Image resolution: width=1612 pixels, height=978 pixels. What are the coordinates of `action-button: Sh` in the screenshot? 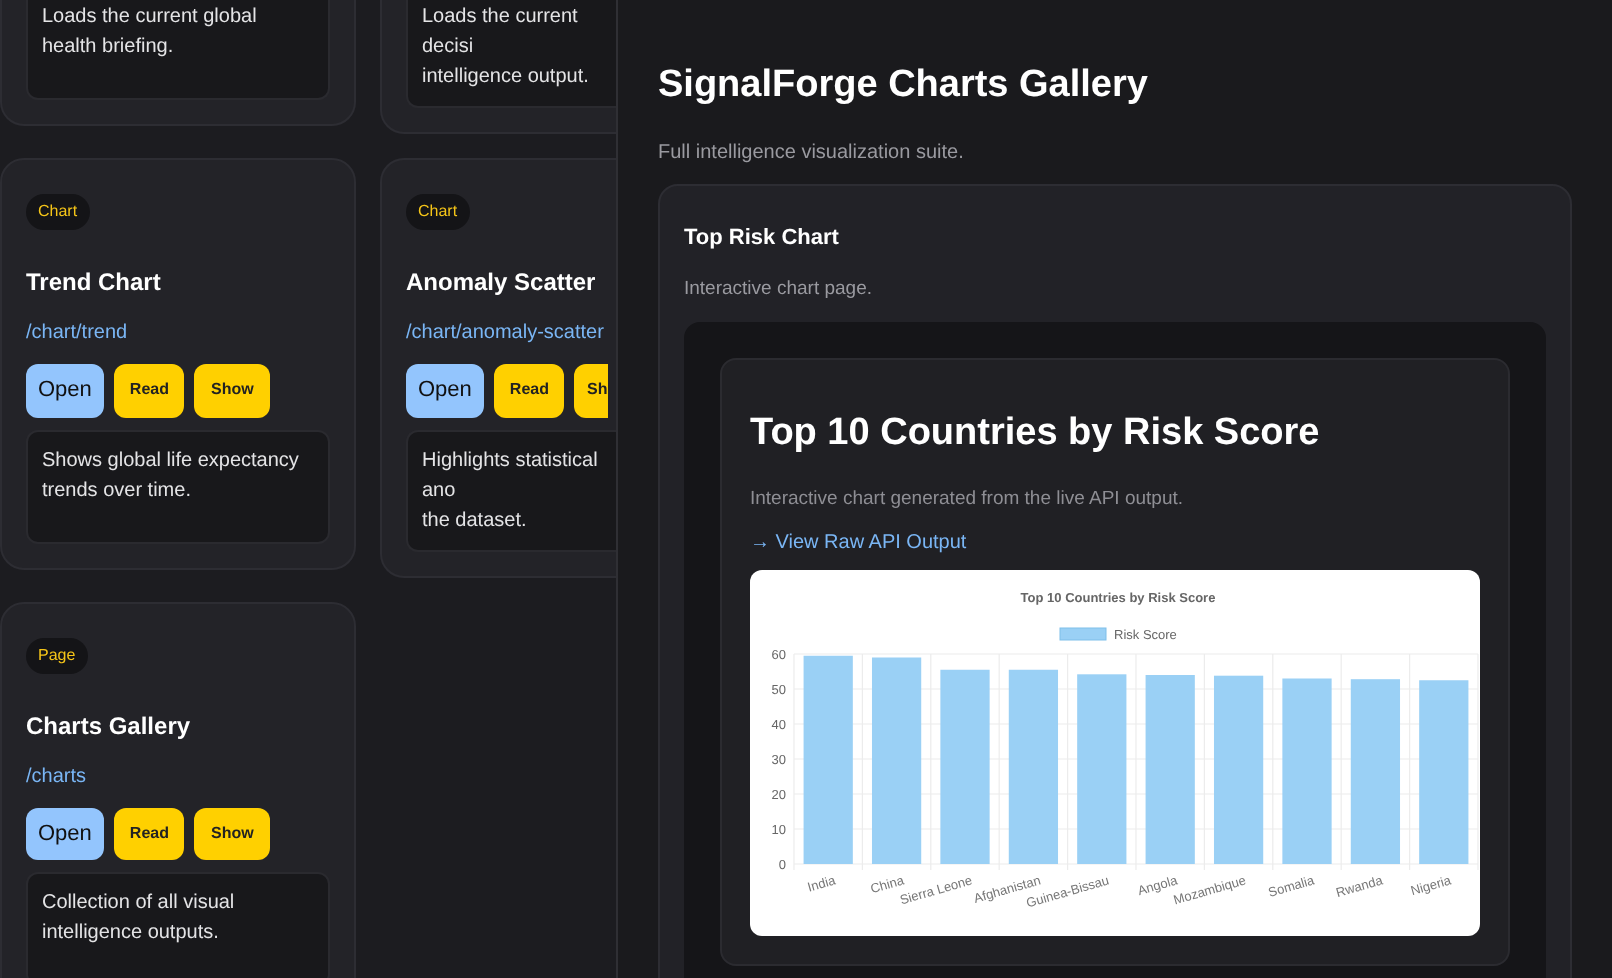 It's located at (591, 390).